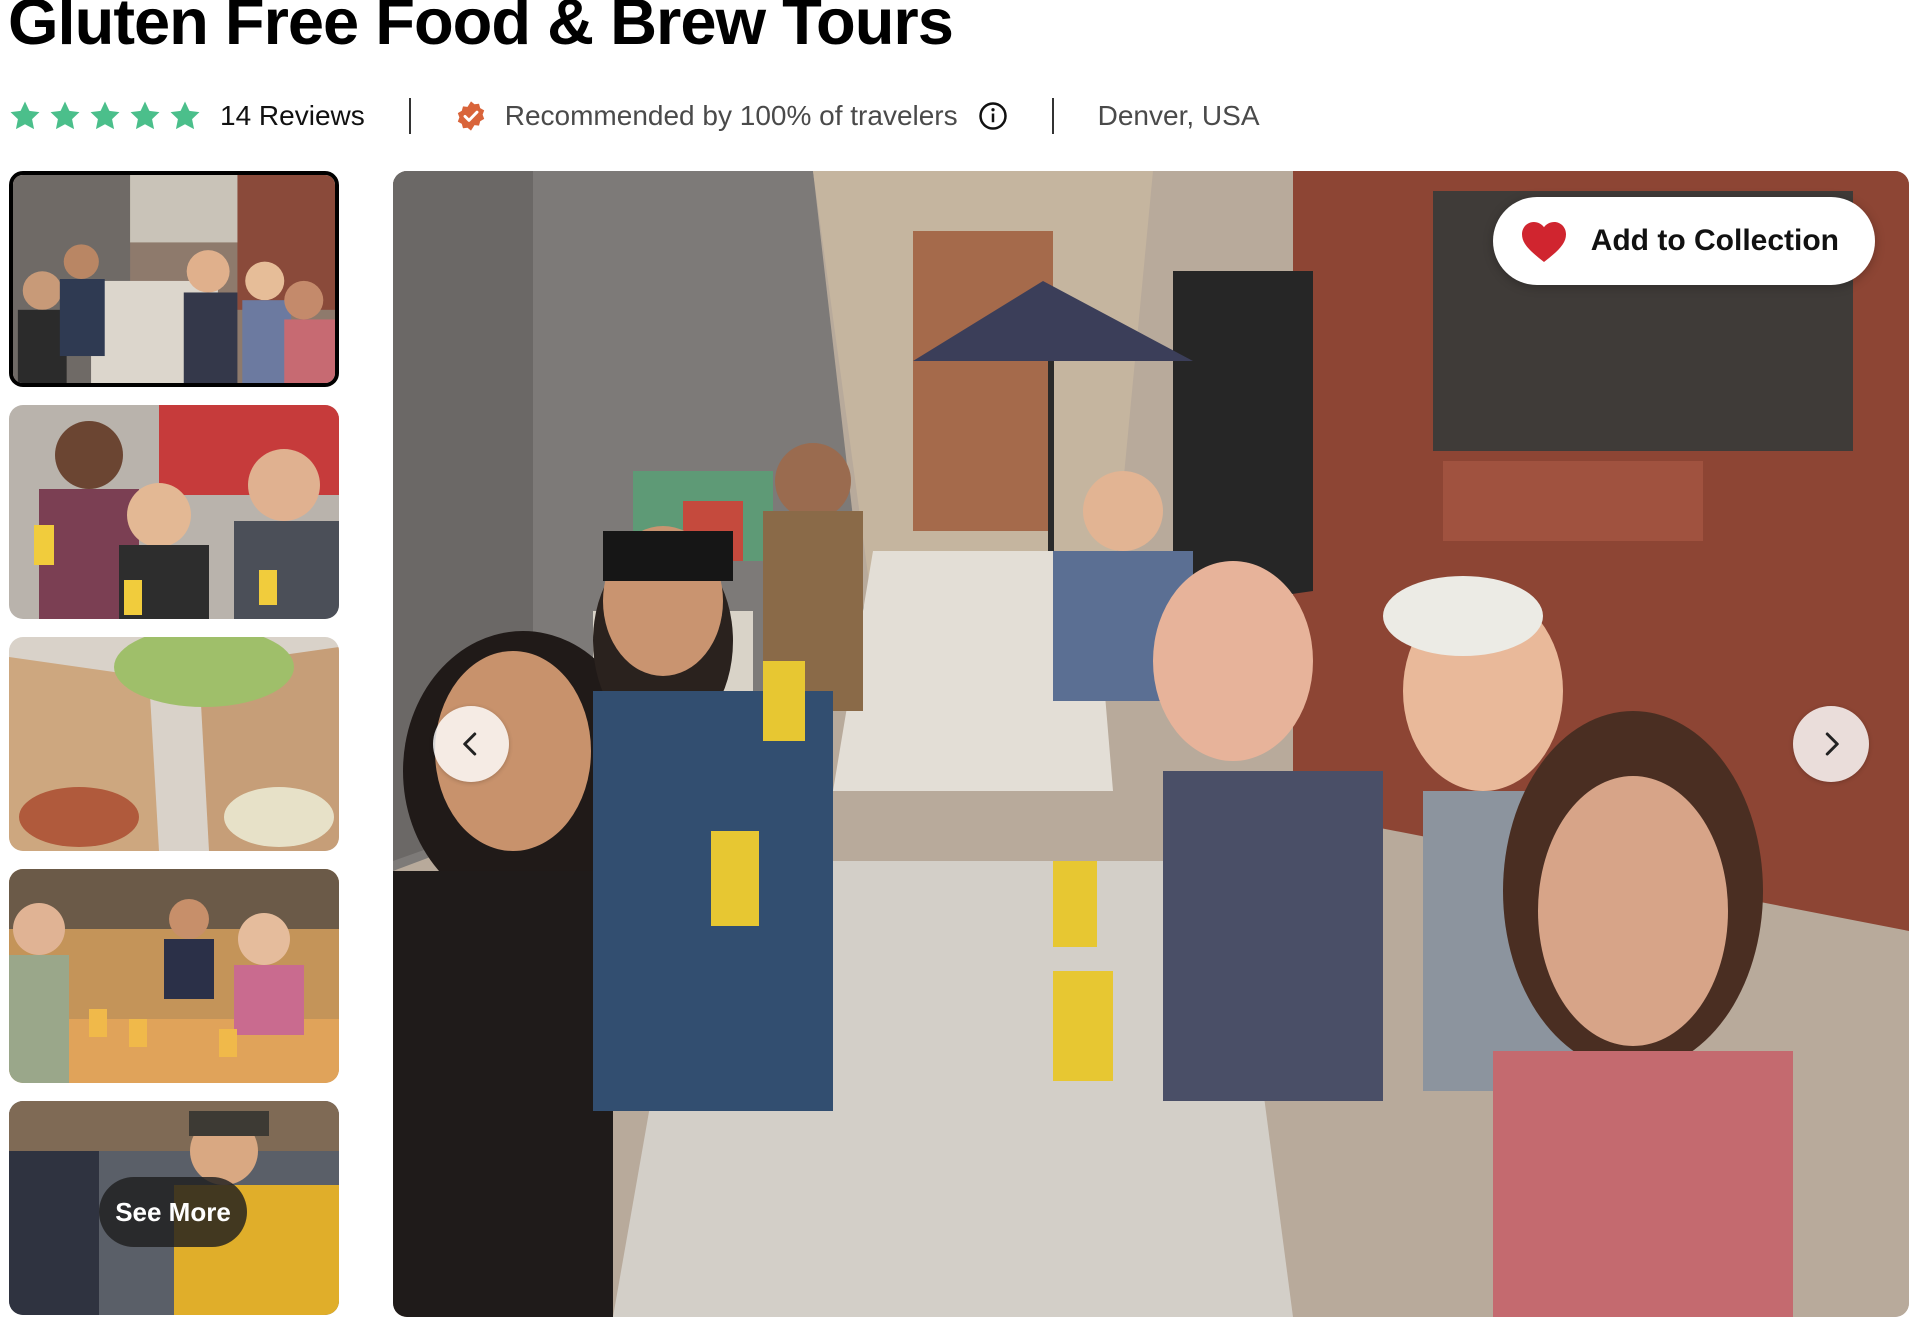  I want to click on add-to-collection-button: Add to Collection, so click(1683, 241).